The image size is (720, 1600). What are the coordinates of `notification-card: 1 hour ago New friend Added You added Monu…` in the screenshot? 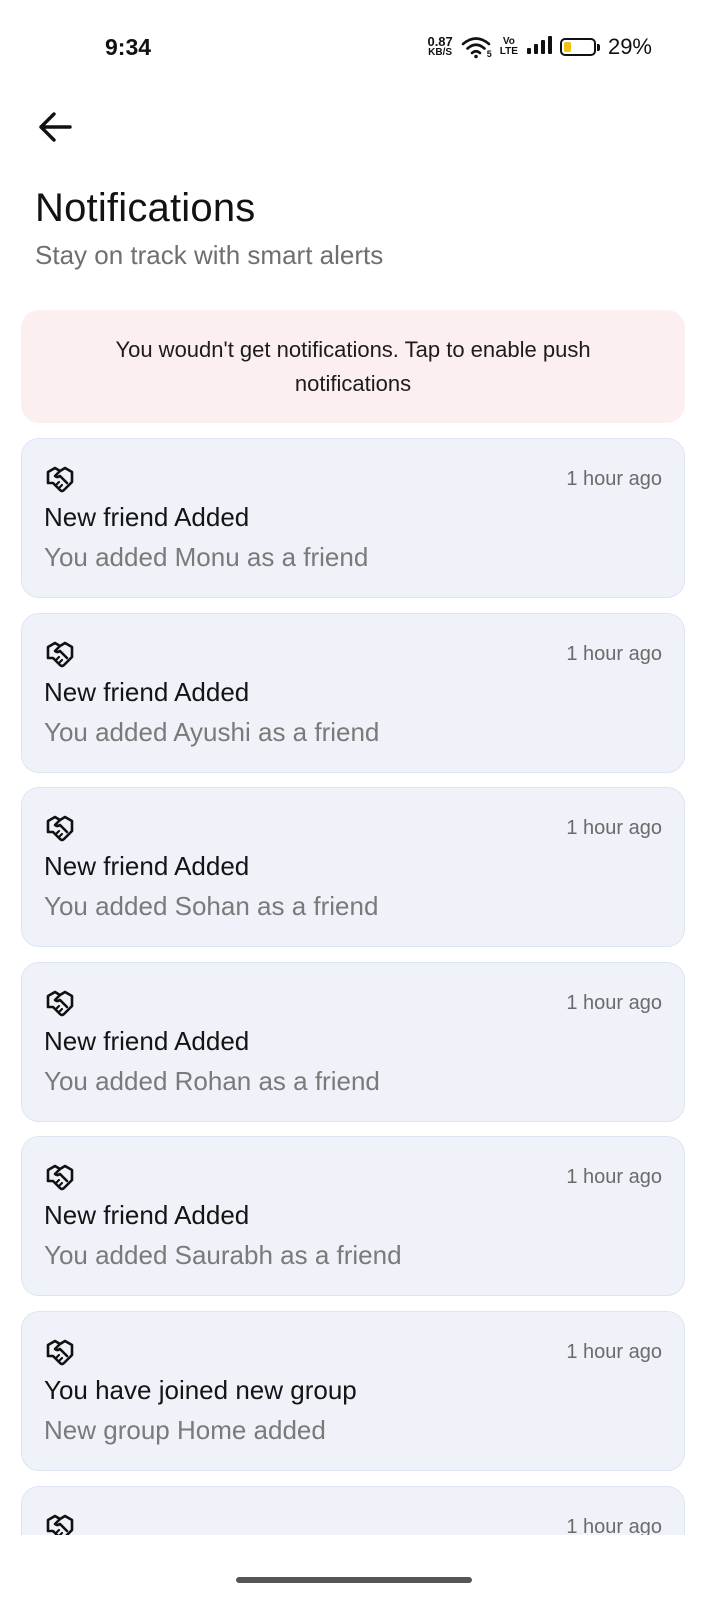 It's located at (353, 518).